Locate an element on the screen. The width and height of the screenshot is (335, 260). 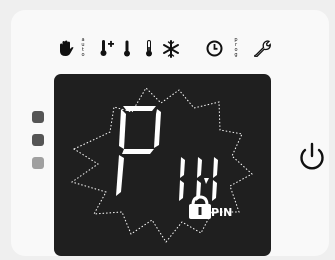
program-icon: p r o g is located at coordinates (236, 48).